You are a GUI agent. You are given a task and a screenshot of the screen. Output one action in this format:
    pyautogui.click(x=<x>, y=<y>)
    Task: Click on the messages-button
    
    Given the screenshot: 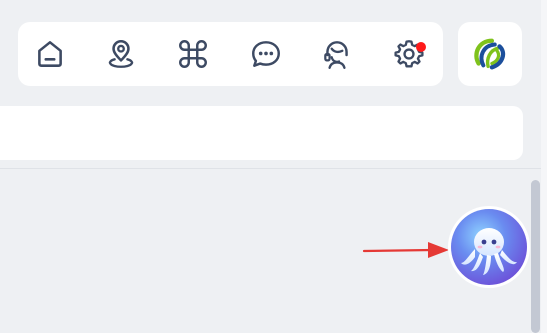 What is the action you would take?
    pyautogui.click(x=266, y=54)
    